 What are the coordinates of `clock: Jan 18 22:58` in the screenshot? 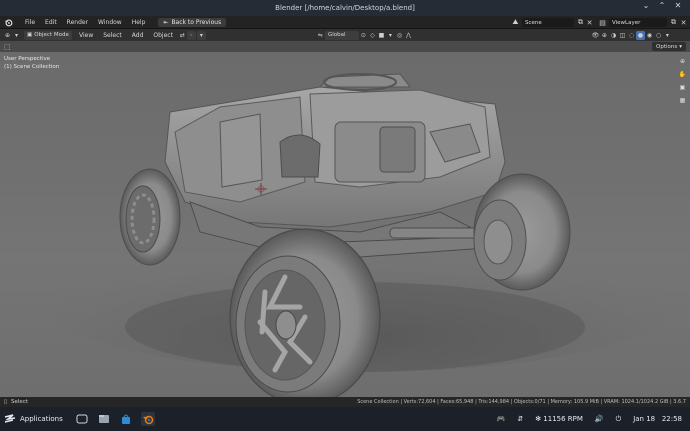 It's located at (657, 419).